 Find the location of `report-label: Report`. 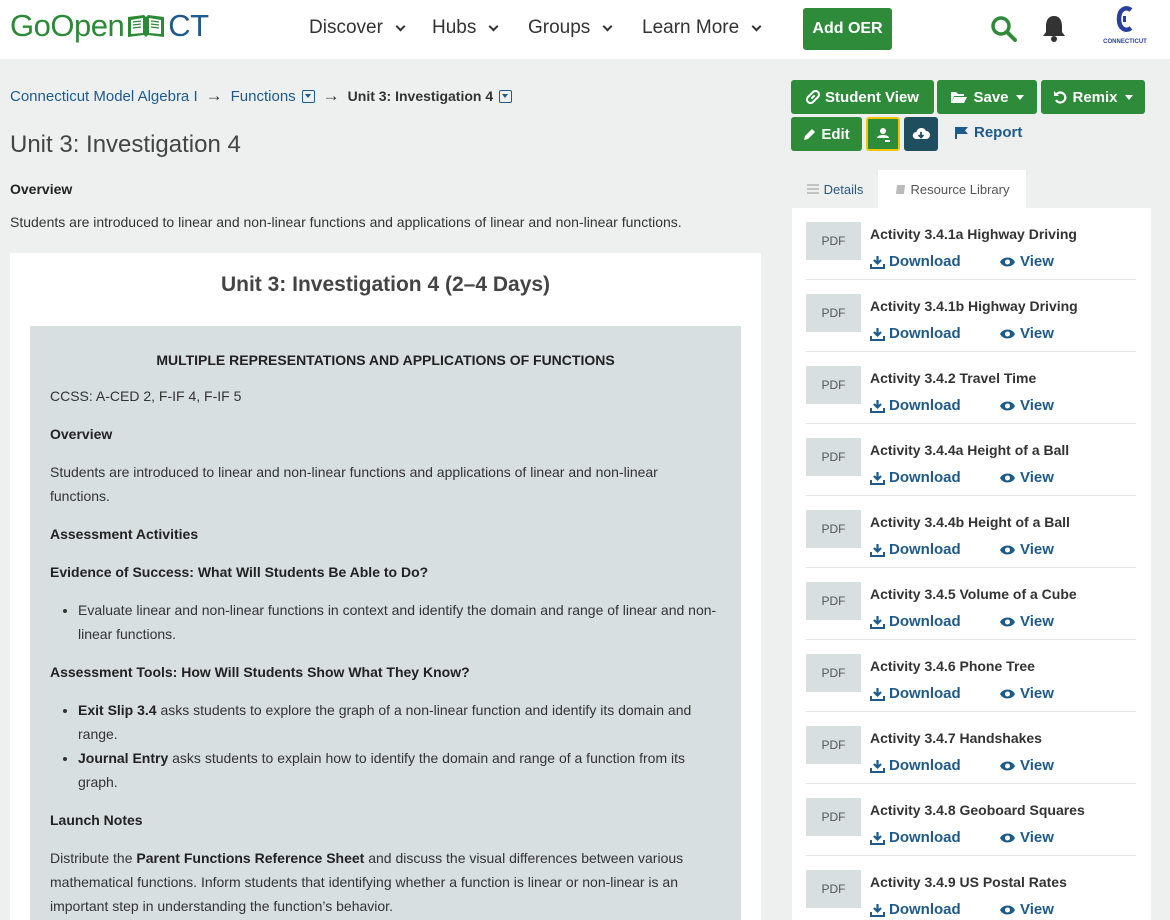

report-label: Report is located at coordinates (998, 132).